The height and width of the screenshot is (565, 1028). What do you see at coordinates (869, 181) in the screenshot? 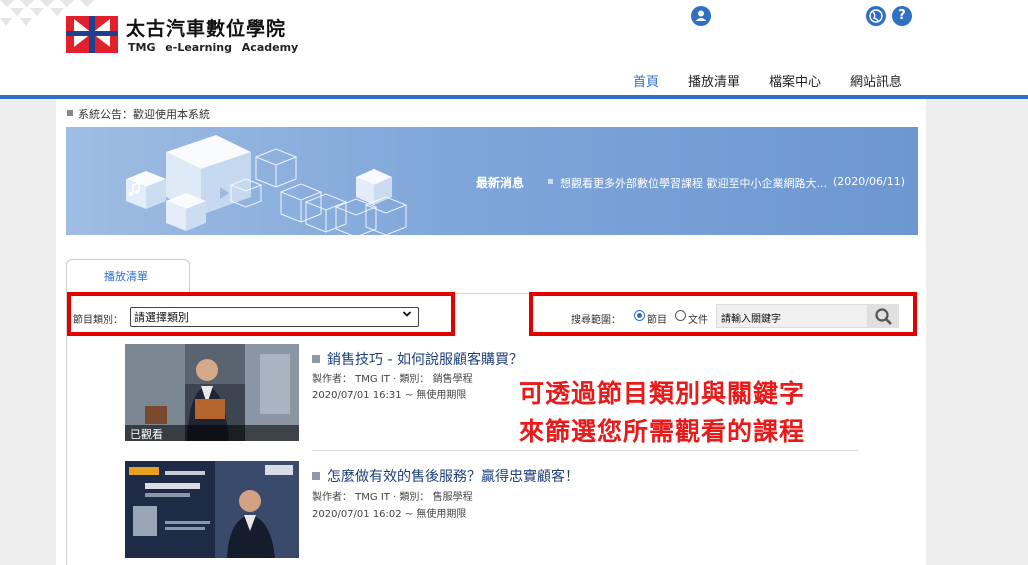
I see `news-date: (2020/06/11)` at bounding box center [869, 181].